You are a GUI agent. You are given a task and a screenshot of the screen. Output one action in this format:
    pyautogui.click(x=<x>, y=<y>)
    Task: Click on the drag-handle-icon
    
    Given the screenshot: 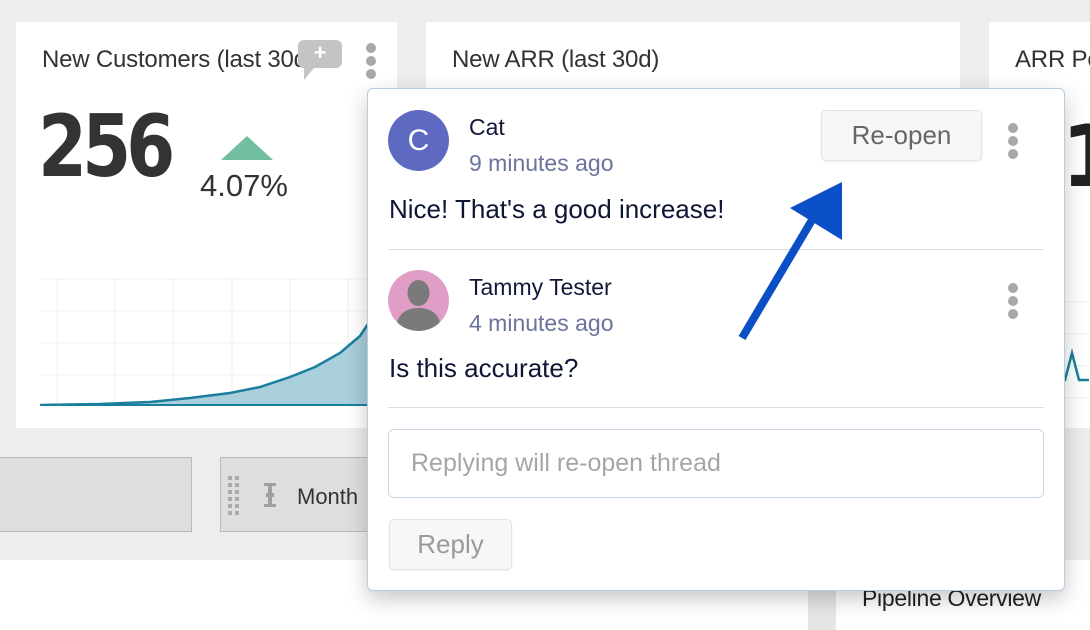 What is the action you would take?
    pyautogui.click(x=234, y=495)
    